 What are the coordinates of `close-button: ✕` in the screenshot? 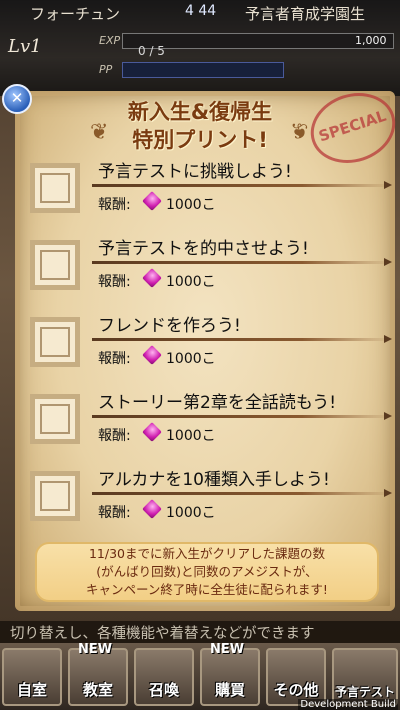 It's located at (17, 99).